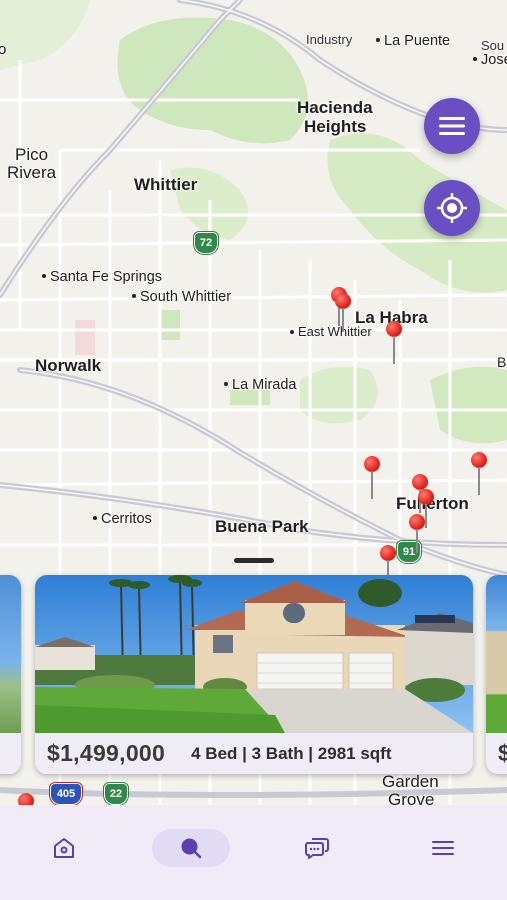 The image size is (507, 900). Describe the element at coordinates (253, 852) in the screenshot. I see `bottom-nav` at that location.